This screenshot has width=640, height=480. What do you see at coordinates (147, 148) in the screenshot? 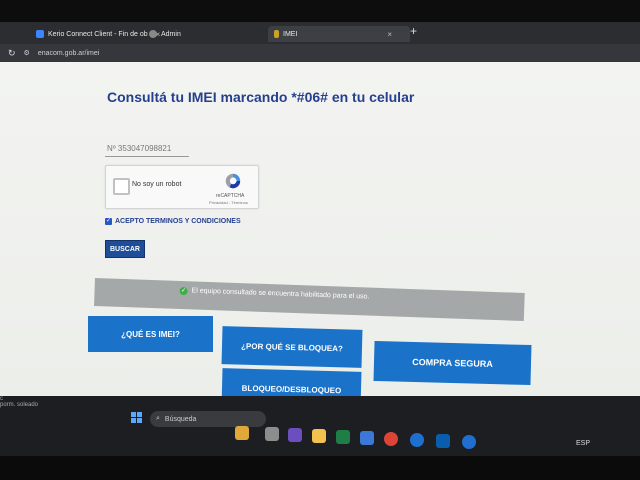
I see `imei-input` at bounding box center [147, 148].